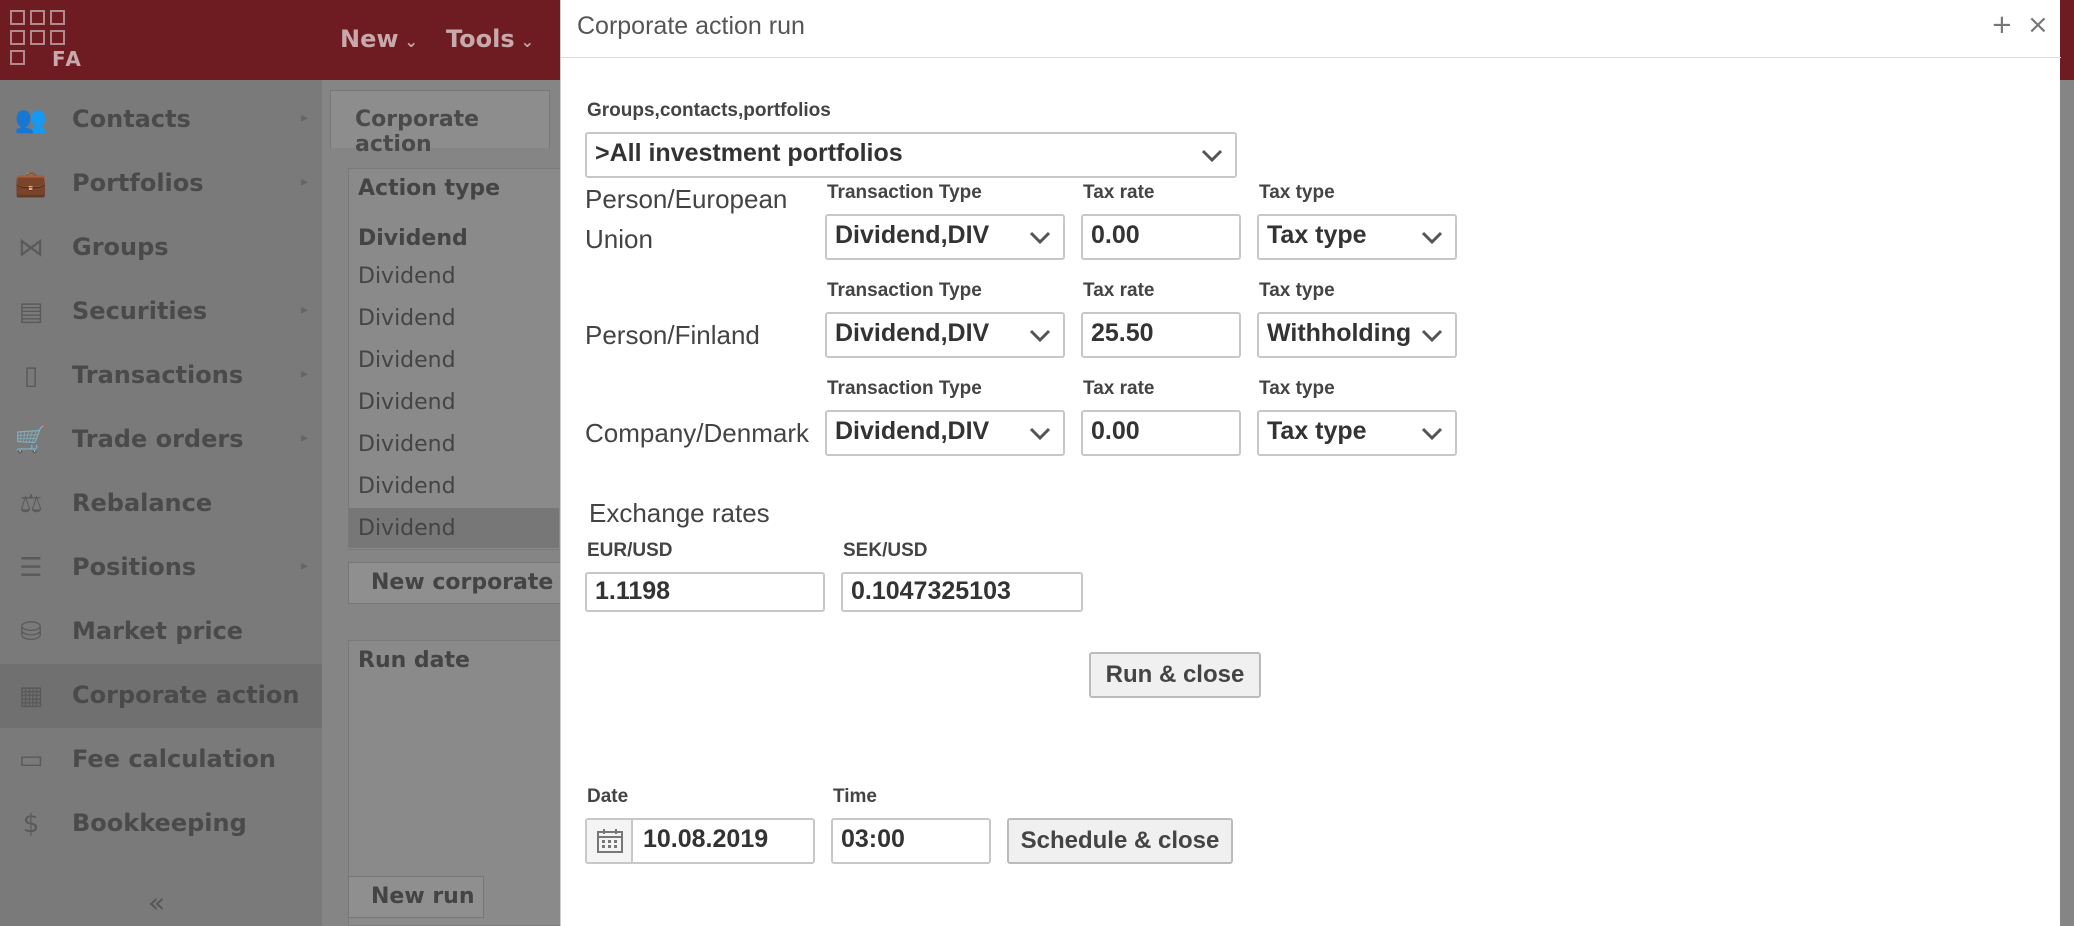 The height and width of the screenshot is (926, 2074). What do you see at coordinates (1161, 335) in the screenshot?
I see `tax-rate-input: 25.50` at bounding box center [1161, 335].